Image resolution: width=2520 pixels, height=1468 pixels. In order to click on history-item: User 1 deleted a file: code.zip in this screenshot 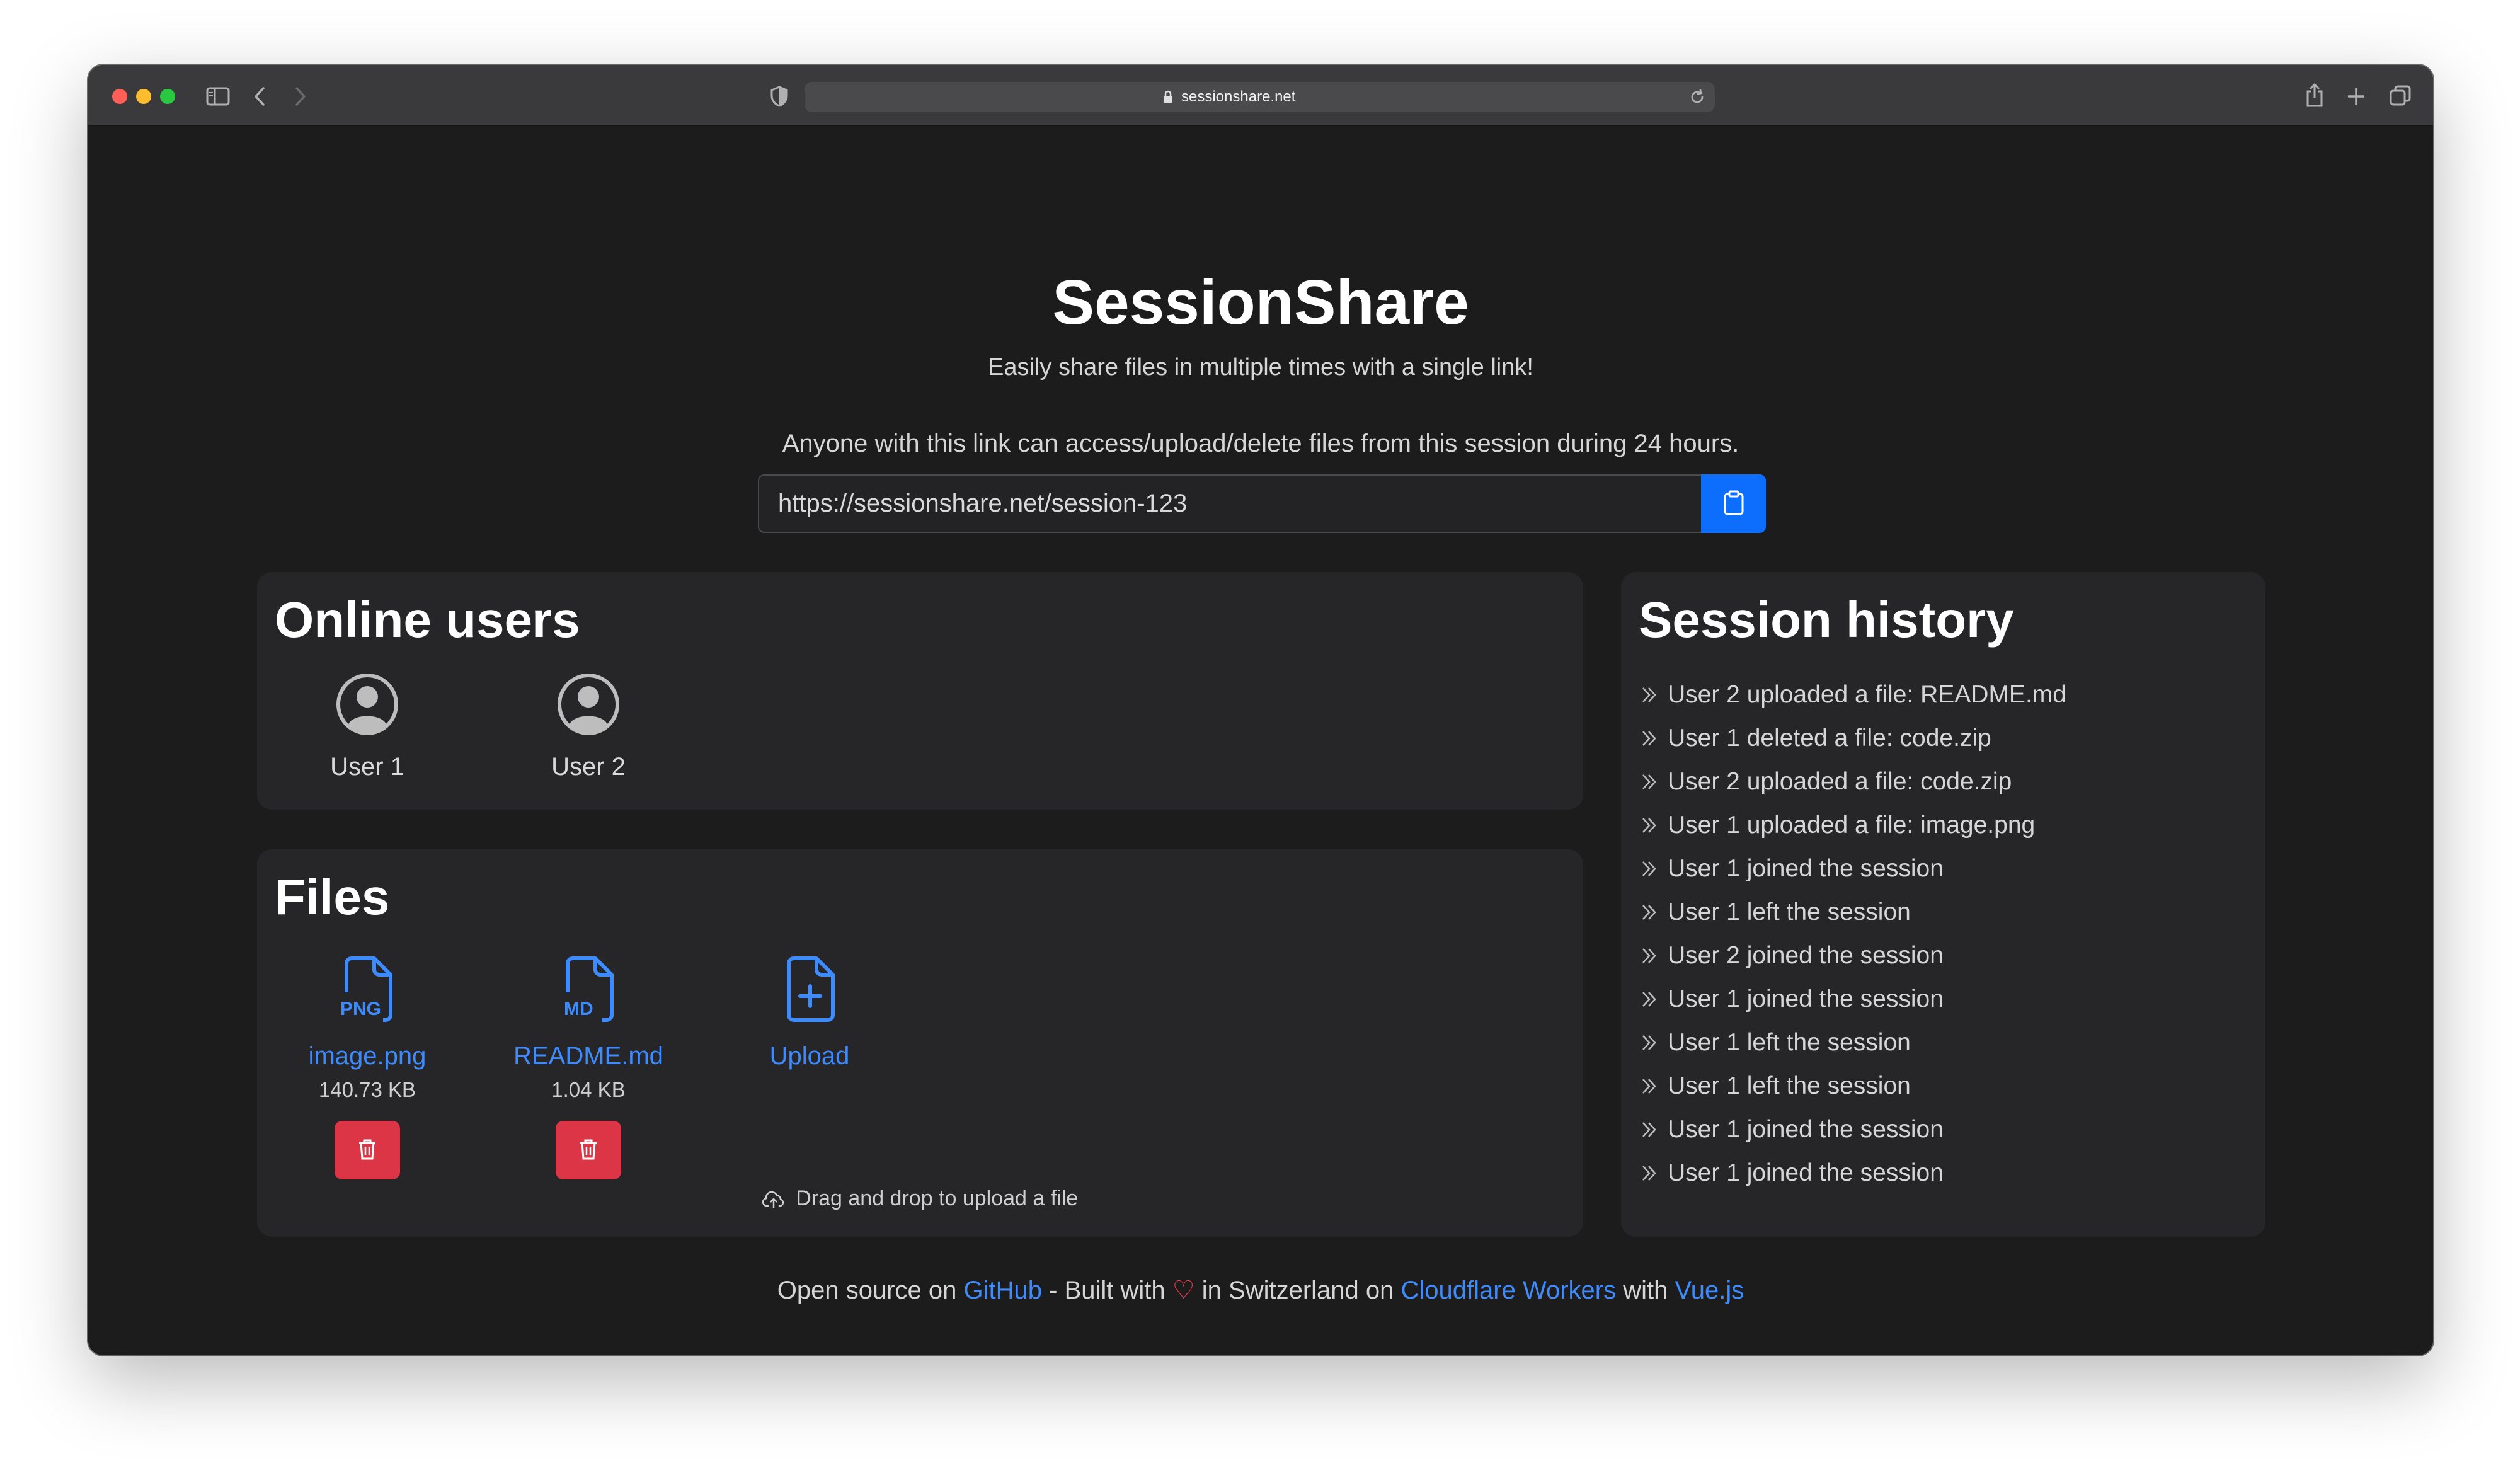, I will do `click(1853, 738)`.